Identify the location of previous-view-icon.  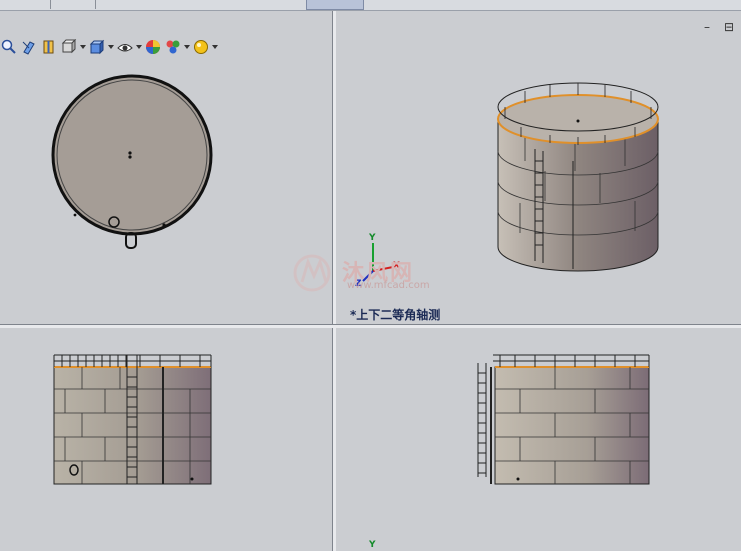
(29, 47).